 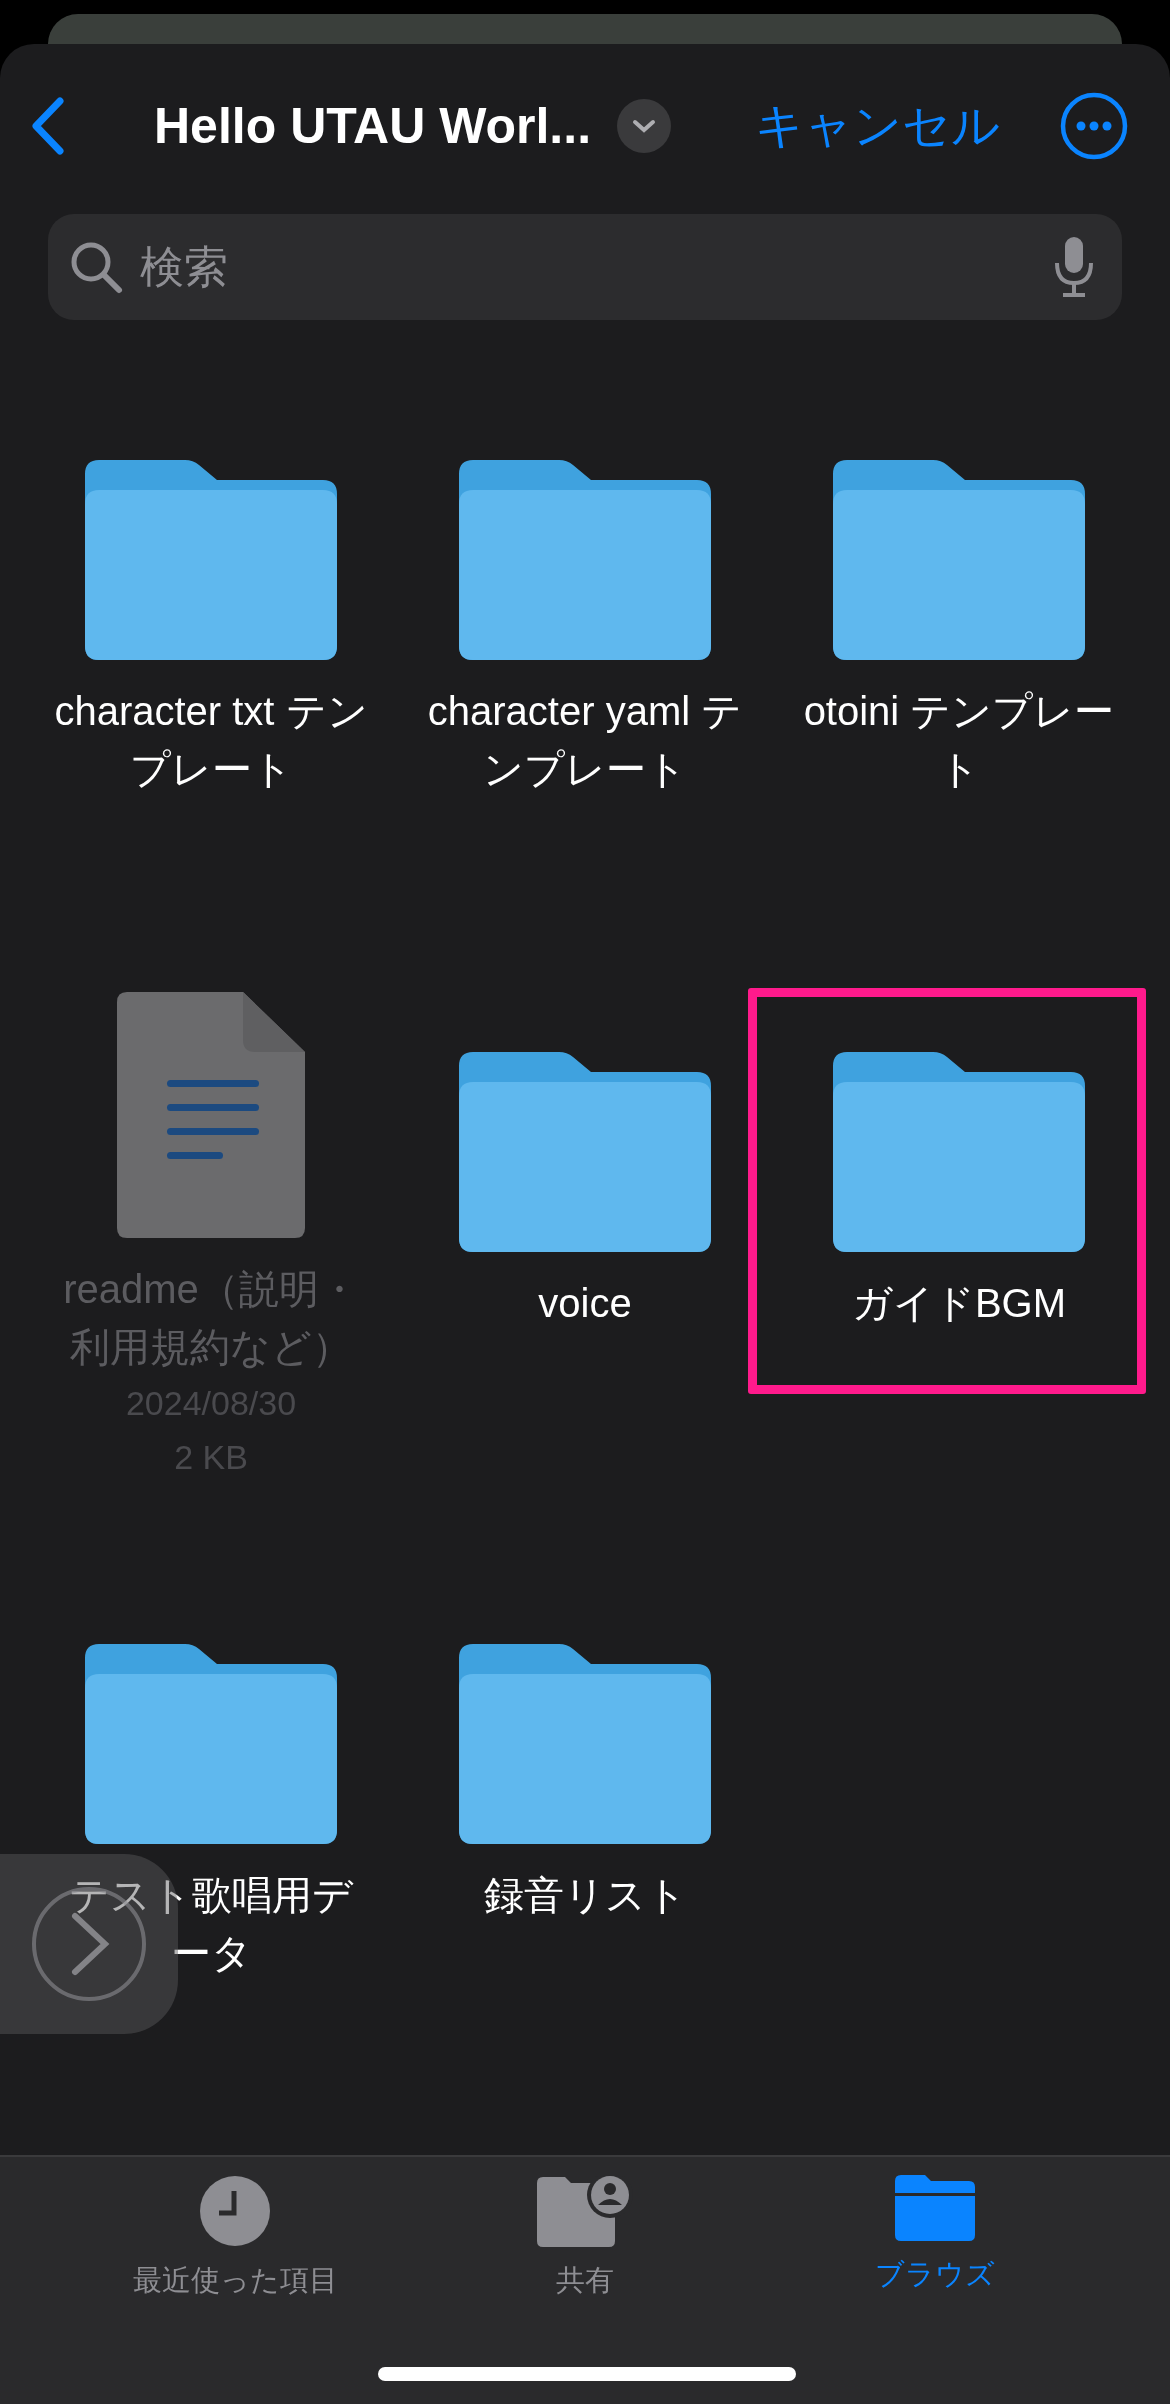 I want to click on more-button, so click(x=1094, y=126).